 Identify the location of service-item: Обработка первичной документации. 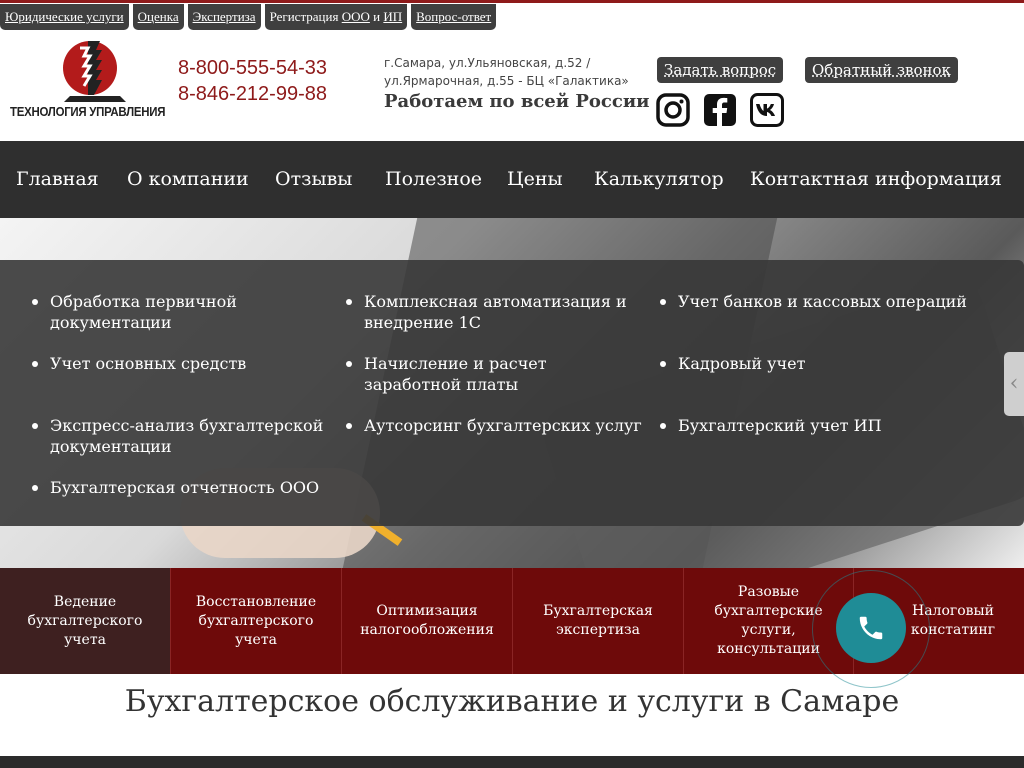
(176, 312).